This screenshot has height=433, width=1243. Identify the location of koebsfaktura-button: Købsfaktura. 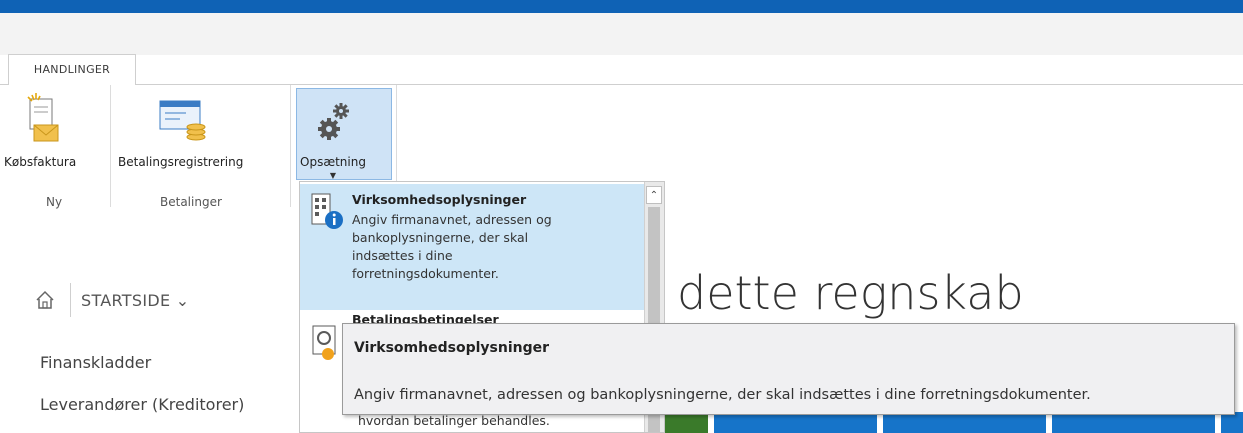
(40, 130).